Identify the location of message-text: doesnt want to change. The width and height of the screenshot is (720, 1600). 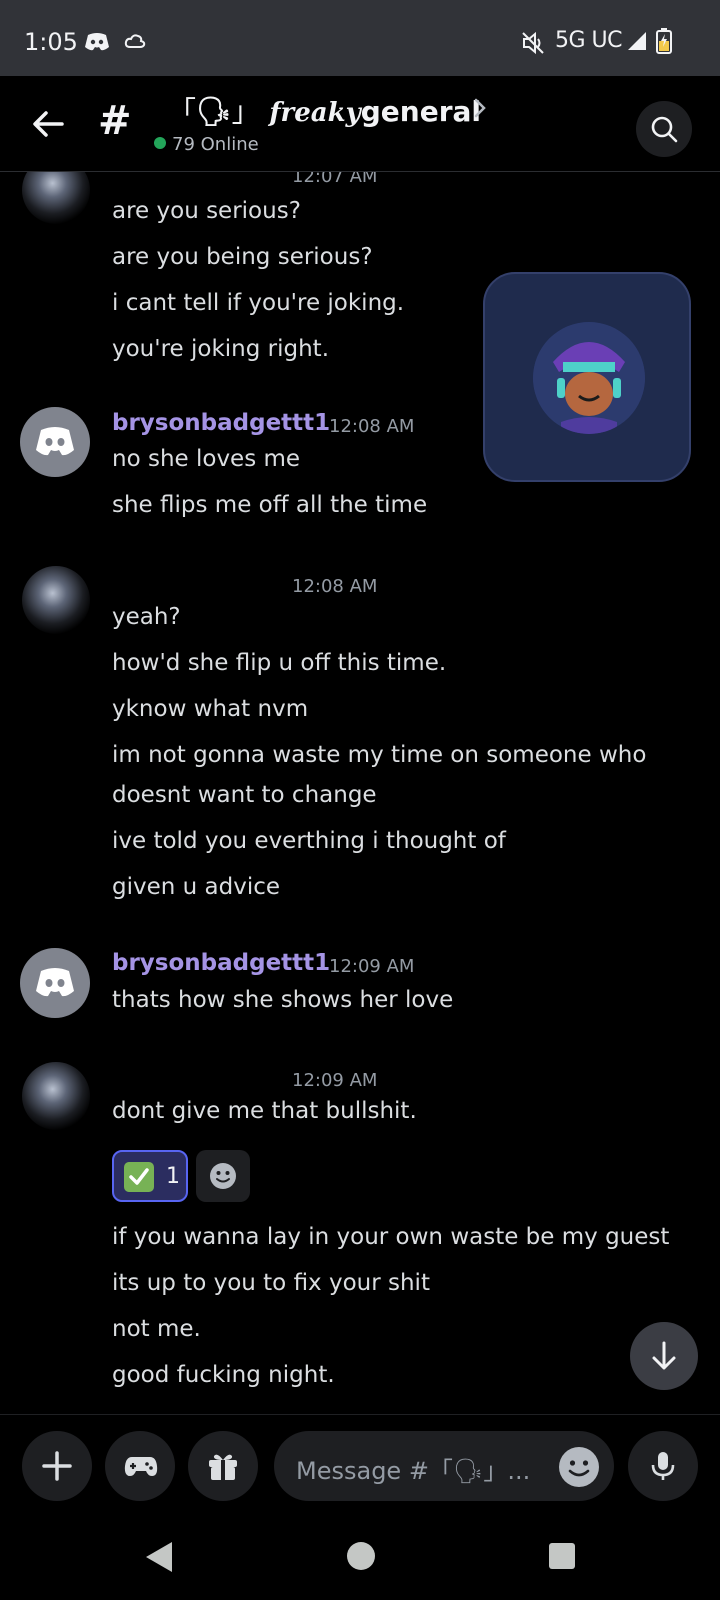
(244, 795).